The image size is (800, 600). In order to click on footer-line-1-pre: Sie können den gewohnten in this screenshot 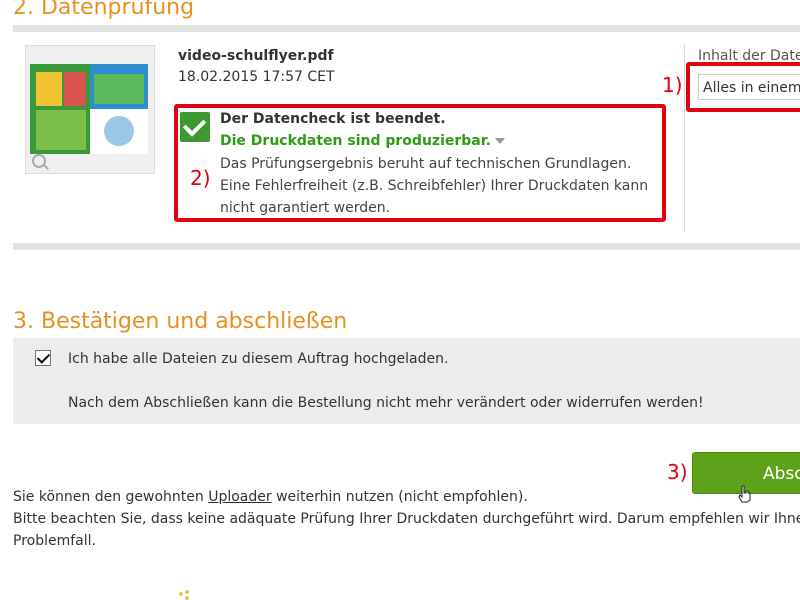, I will do `click(111, 497)`.